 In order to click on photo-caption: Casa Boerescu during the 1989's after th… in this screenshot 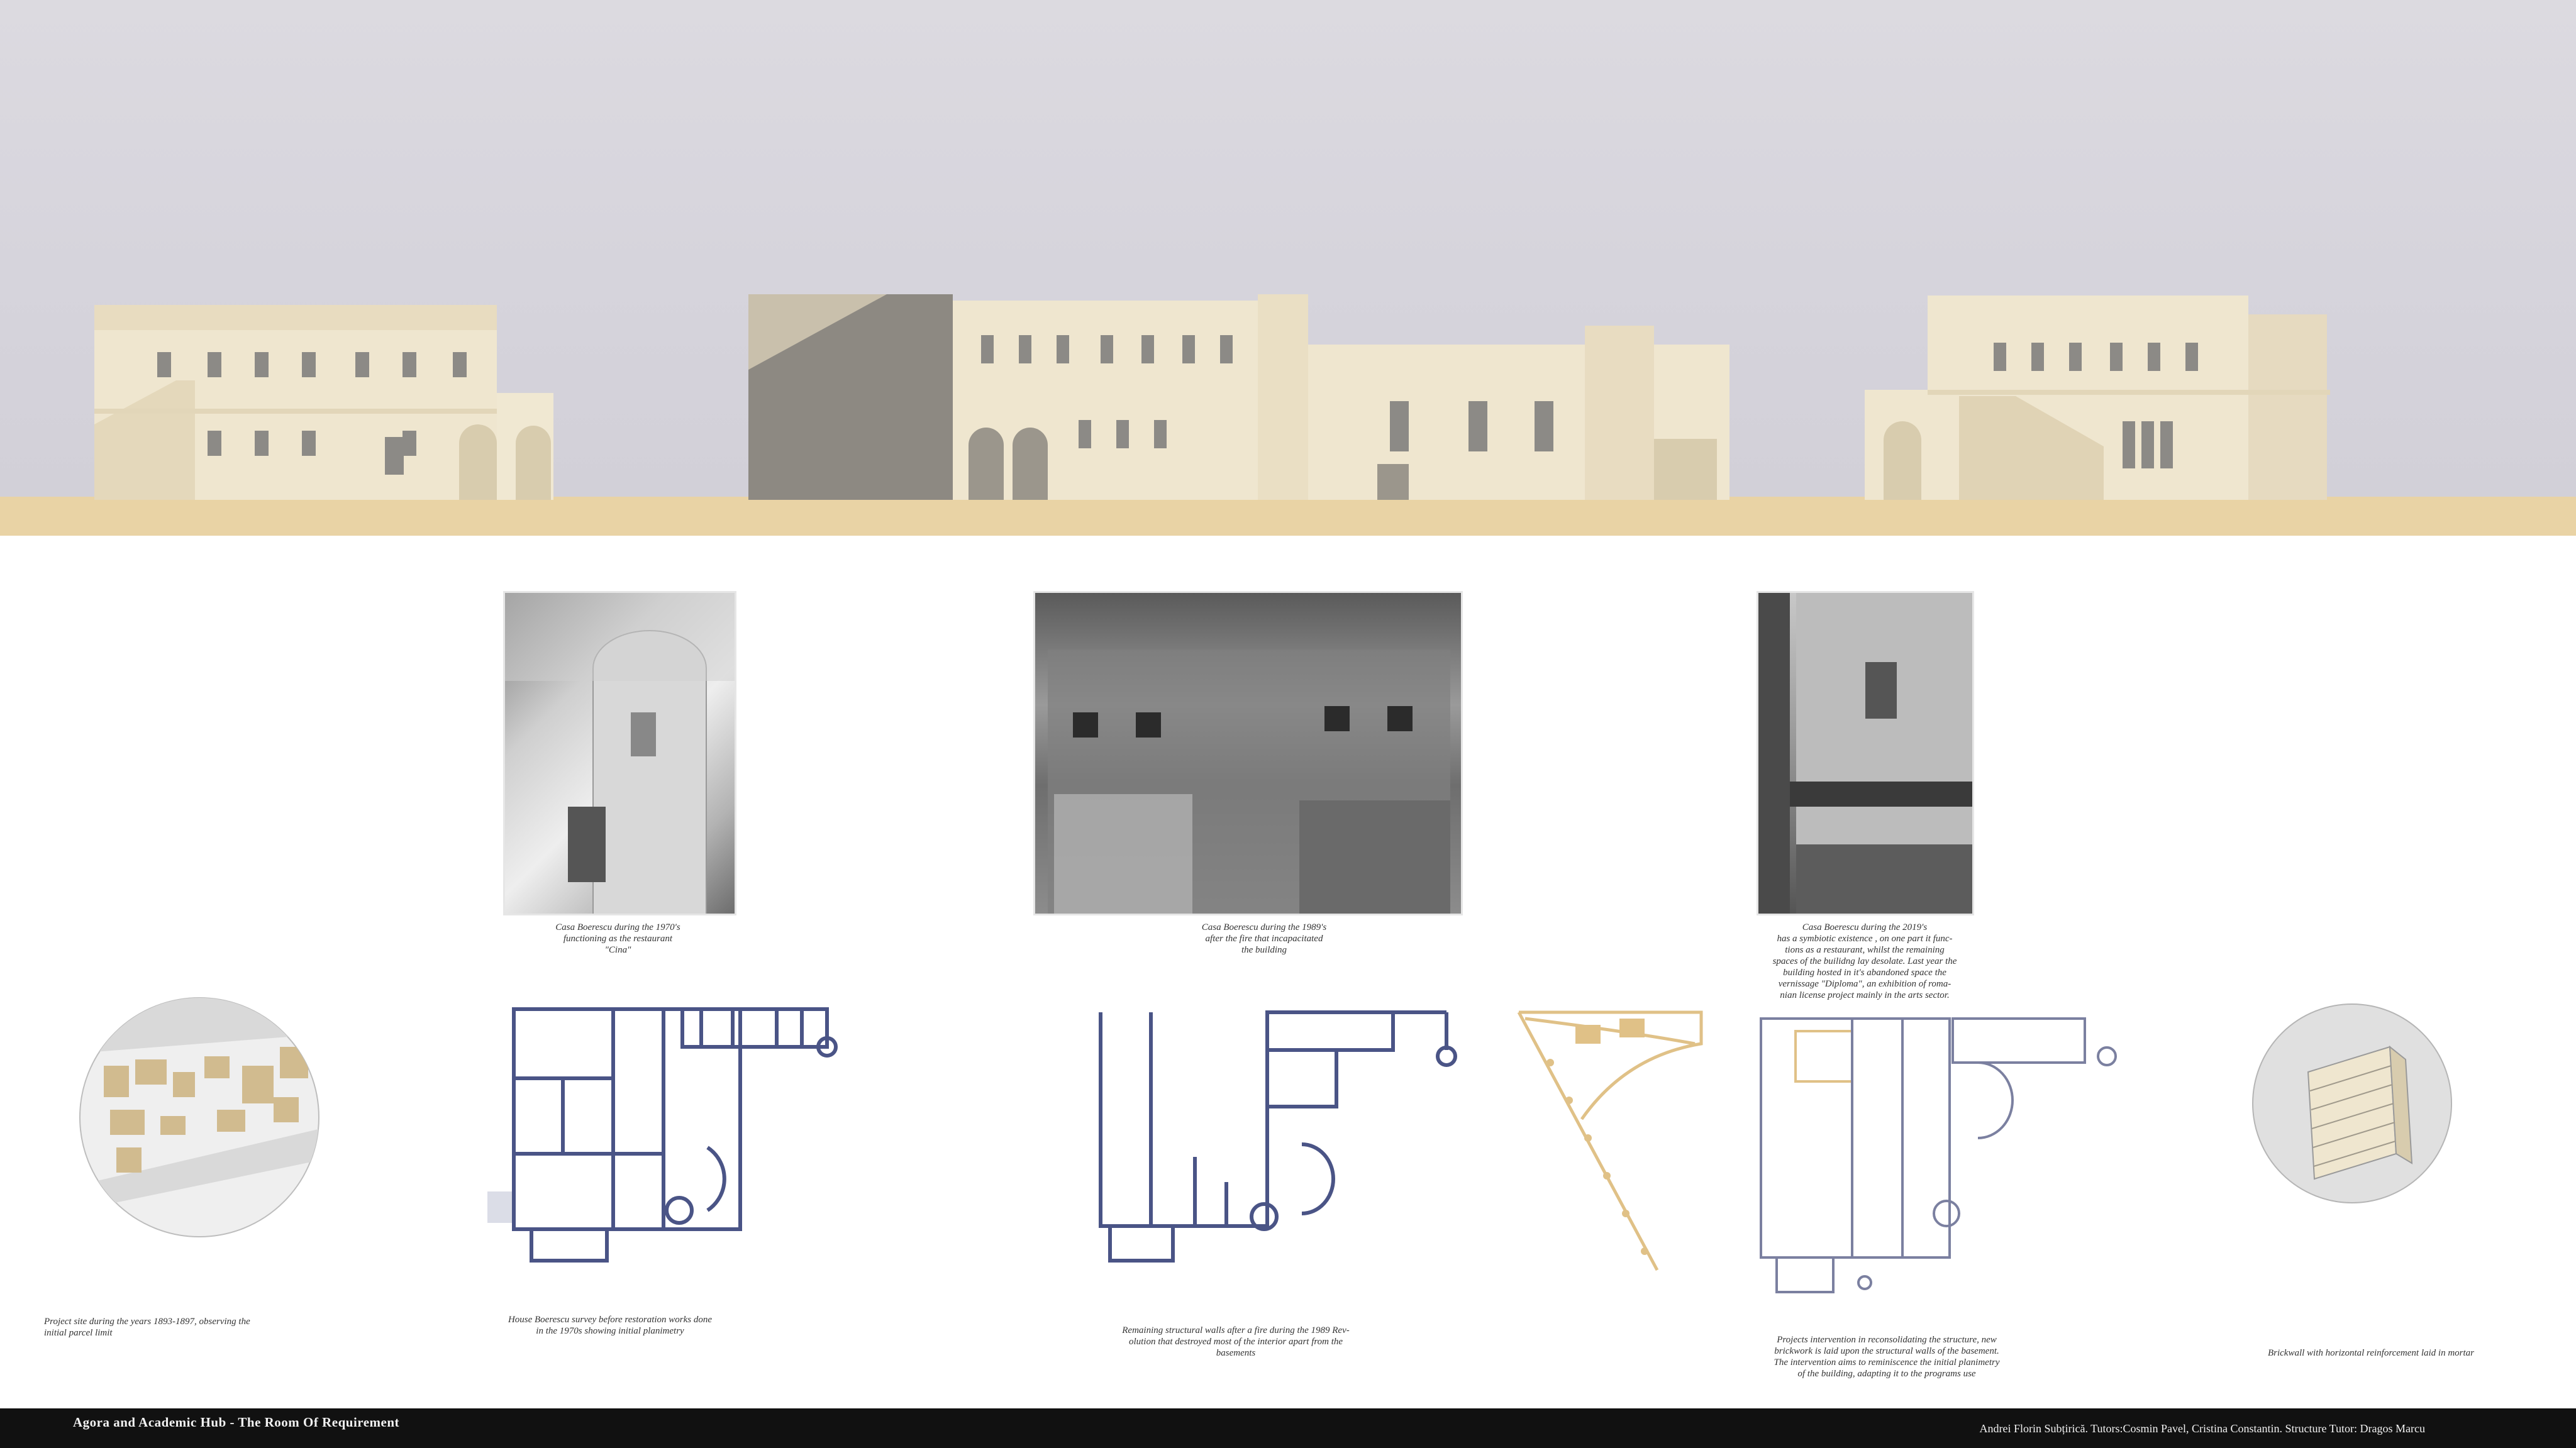, I will do `click(1264, 938)`.